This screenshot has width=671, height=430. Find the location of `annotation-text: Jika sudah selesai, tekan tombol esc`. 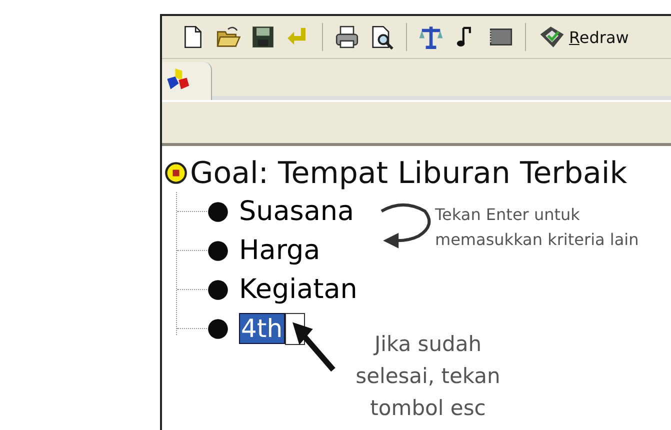

annotation-text: Jika sudah selesai, tekan tombol esc is located at coordinates (428, 376).